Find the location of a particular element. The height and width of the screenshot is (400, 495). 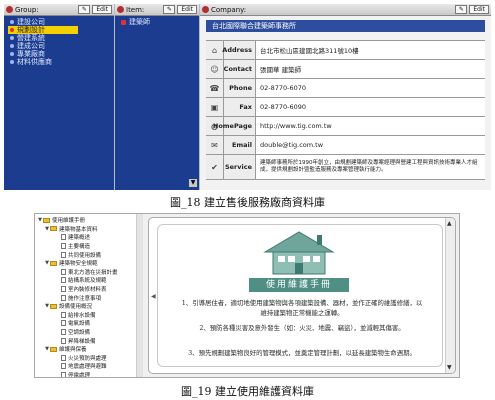

tree-node: 火災預防與處理 is located at coordinates (89, 358).